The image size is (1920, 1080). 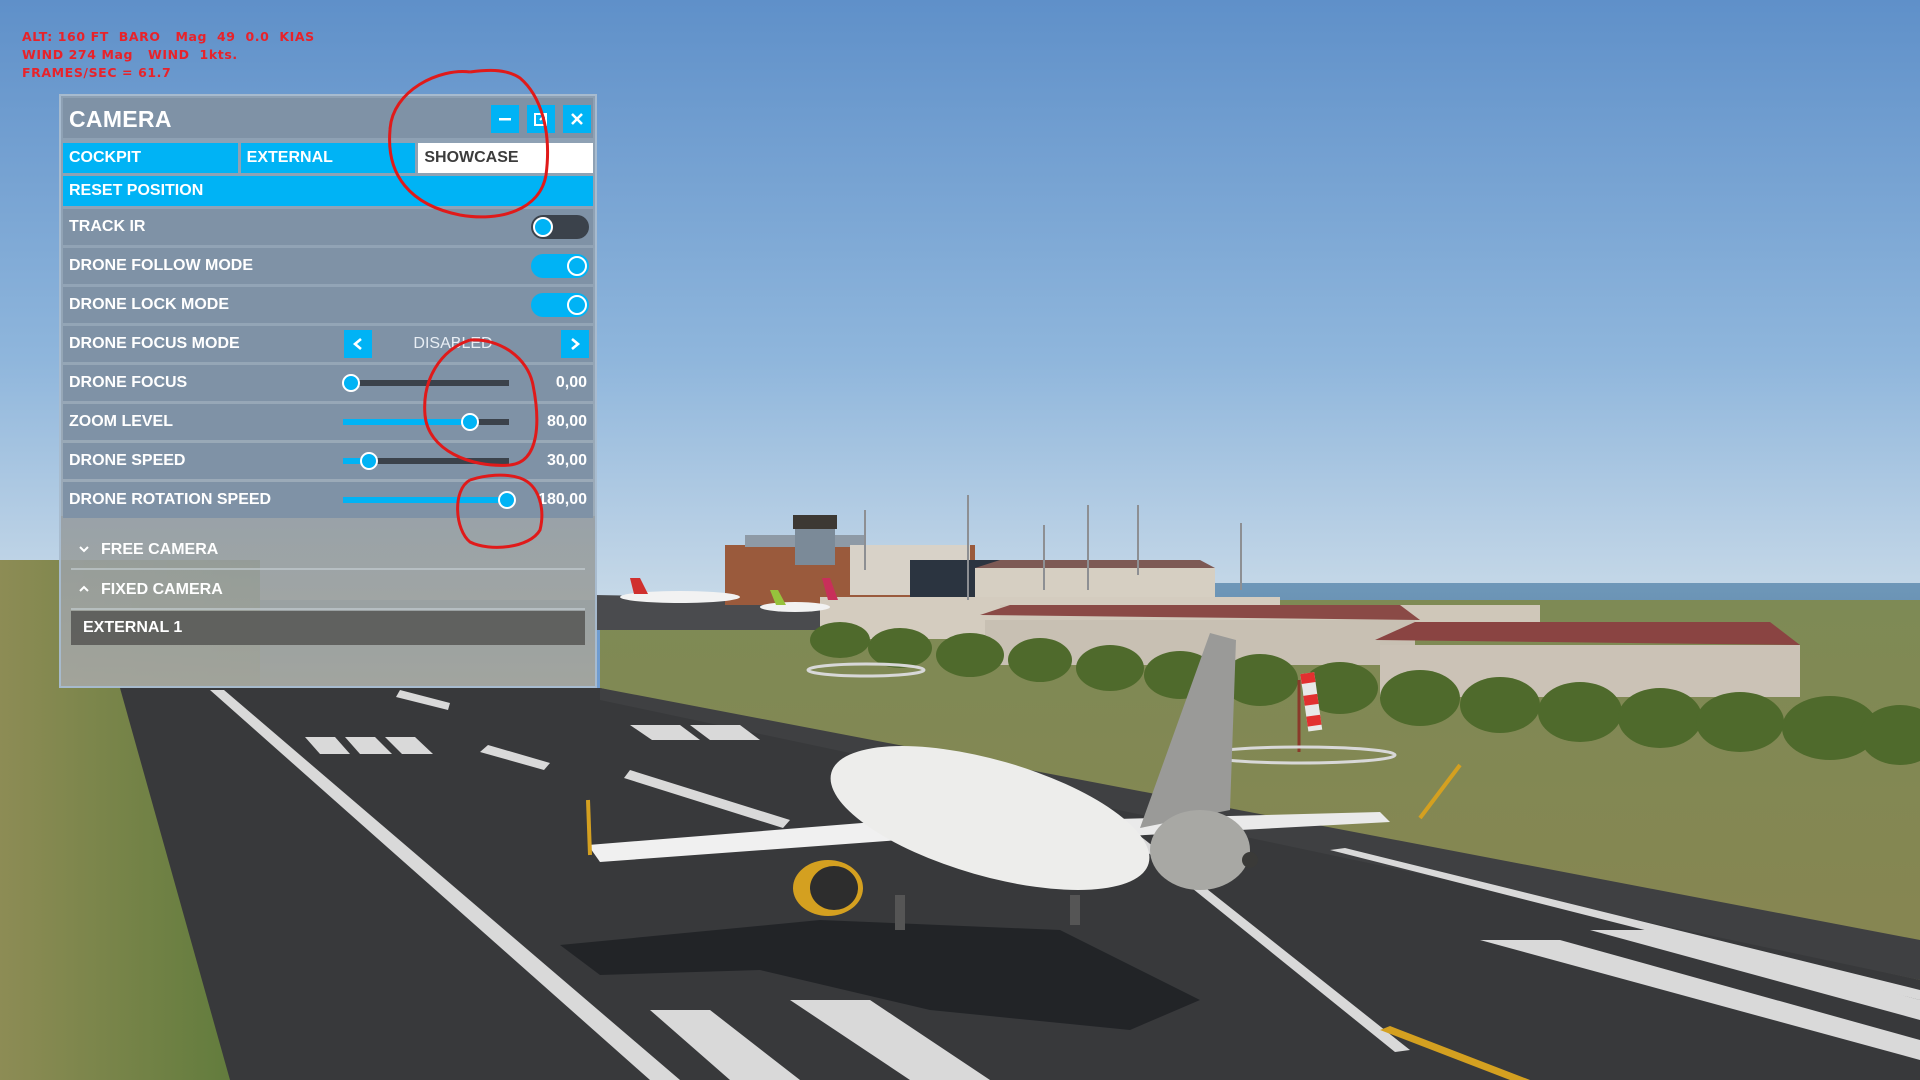 I want to click on drone-rotation-speed-slider, so click(x=429, y=500).